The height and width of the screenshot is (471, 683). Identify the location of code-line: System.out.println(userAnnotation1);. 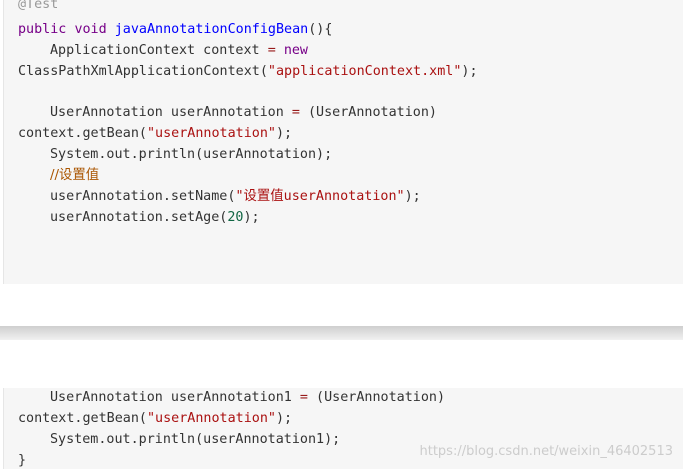
(179, 439).